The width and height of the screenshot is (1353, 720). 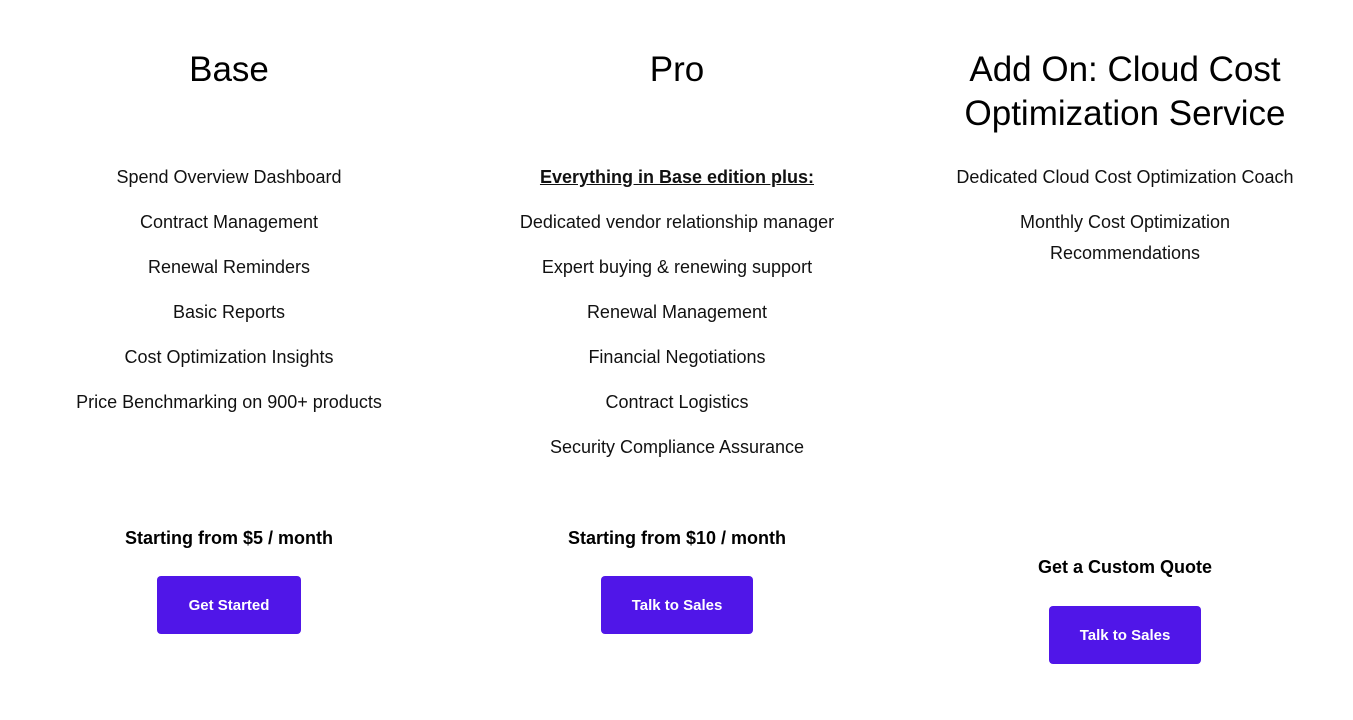 I want to click on feature-item: Contract Management, so click(x=229, y=222).